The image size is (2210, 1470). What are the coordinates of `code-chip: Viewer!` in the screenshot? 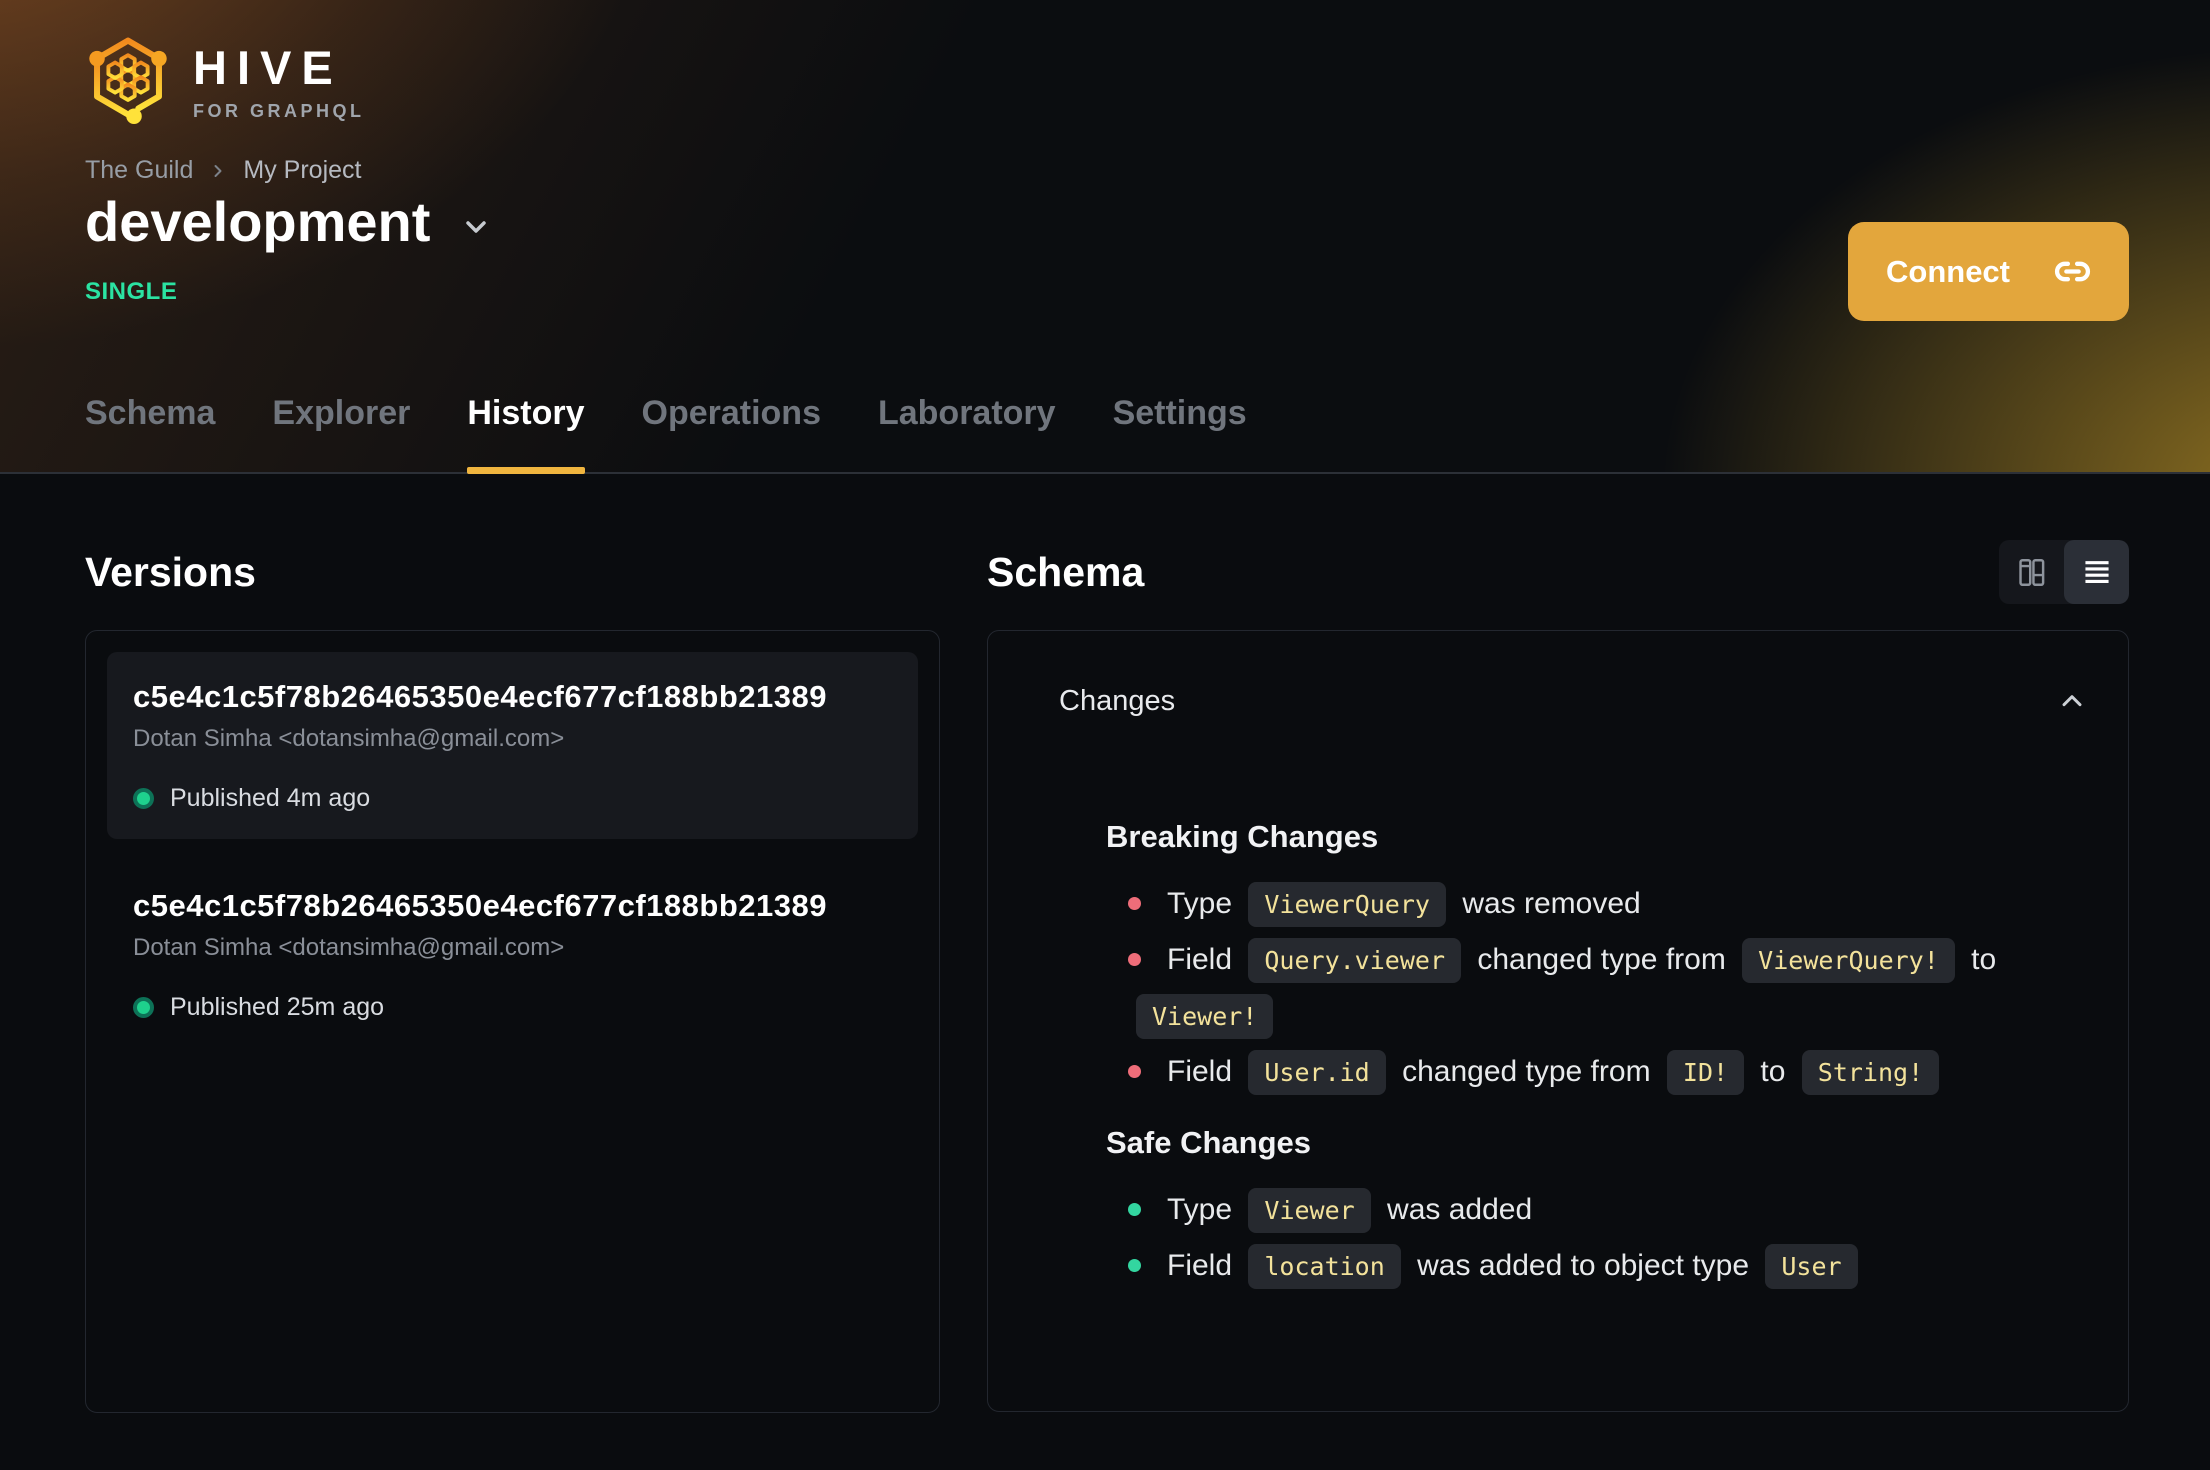 It's located at (1205, 1016).